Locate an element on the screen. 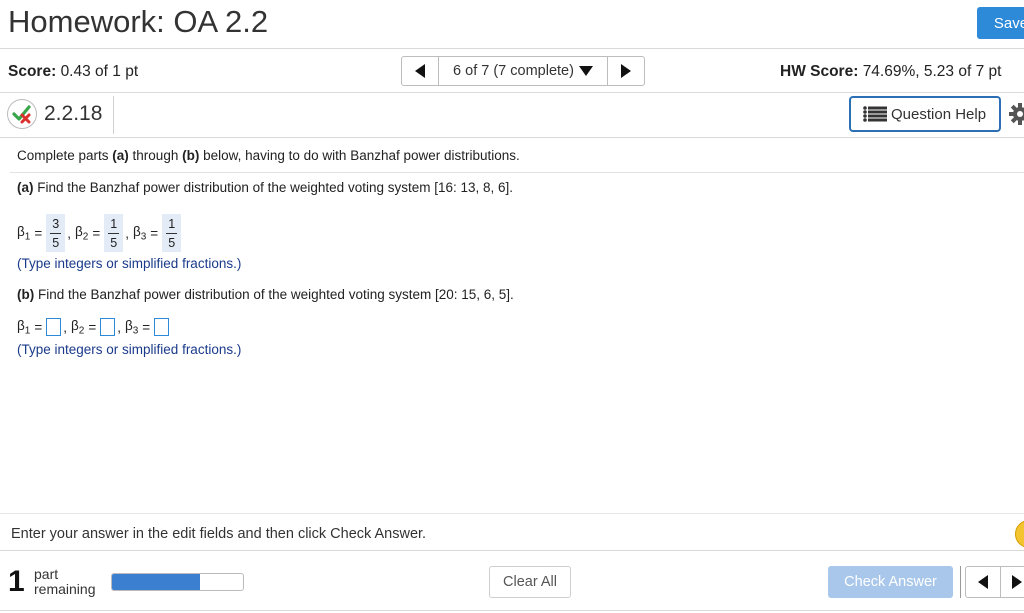 This screenshot has height=613, width=1024. save-button: Save is located at coordinates (1000, 23).